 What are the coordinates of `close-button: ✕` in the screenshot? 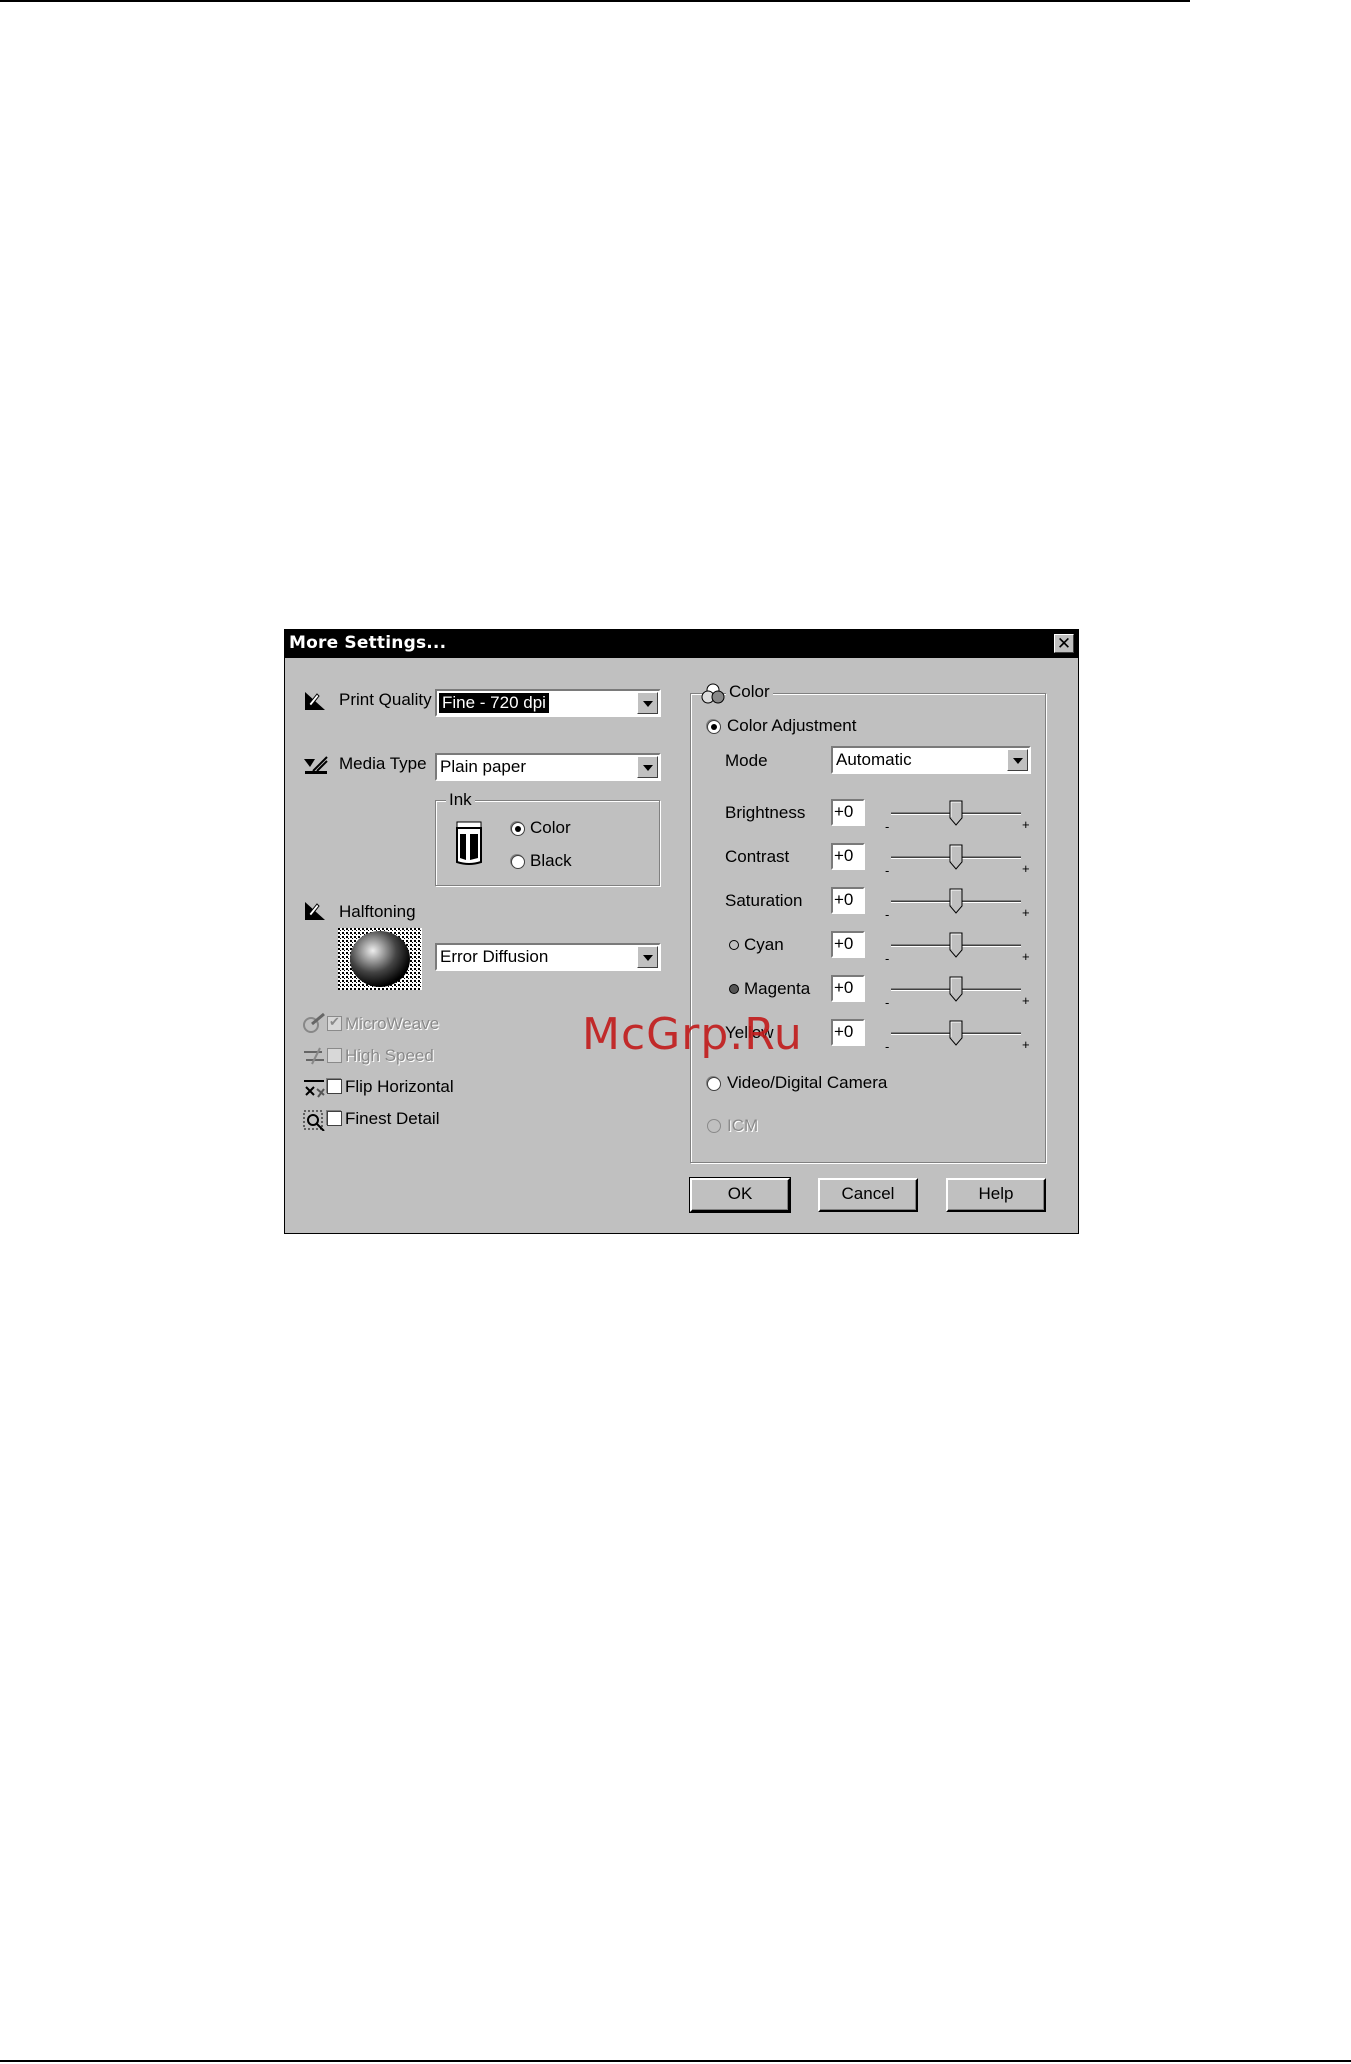 It's located at (1064, 643).